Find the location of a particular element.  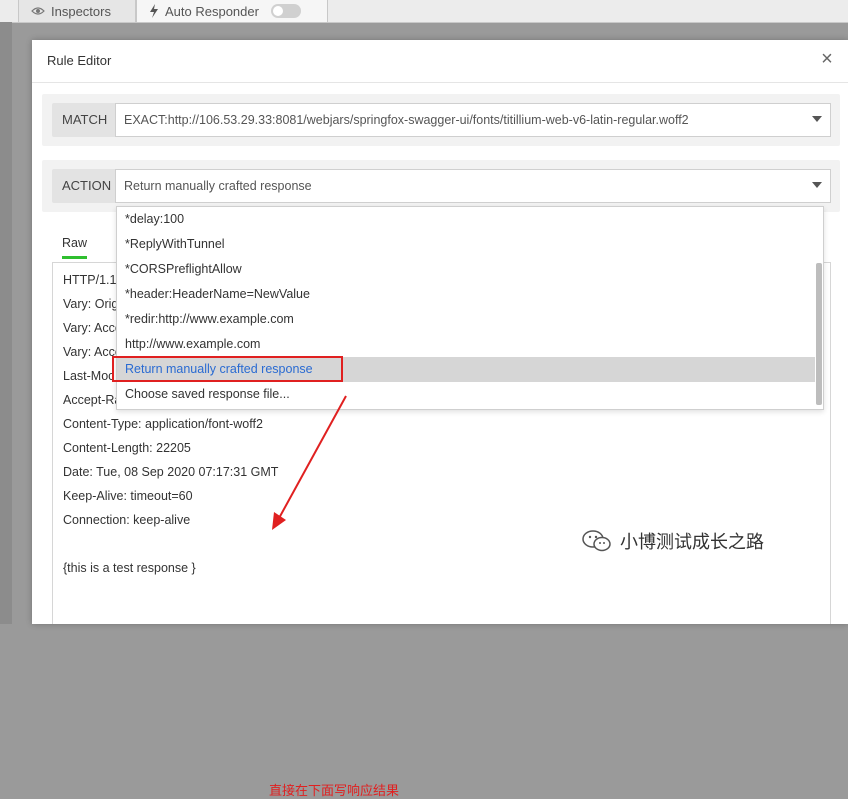

wechat-icon is located at coordinates (596, 541).